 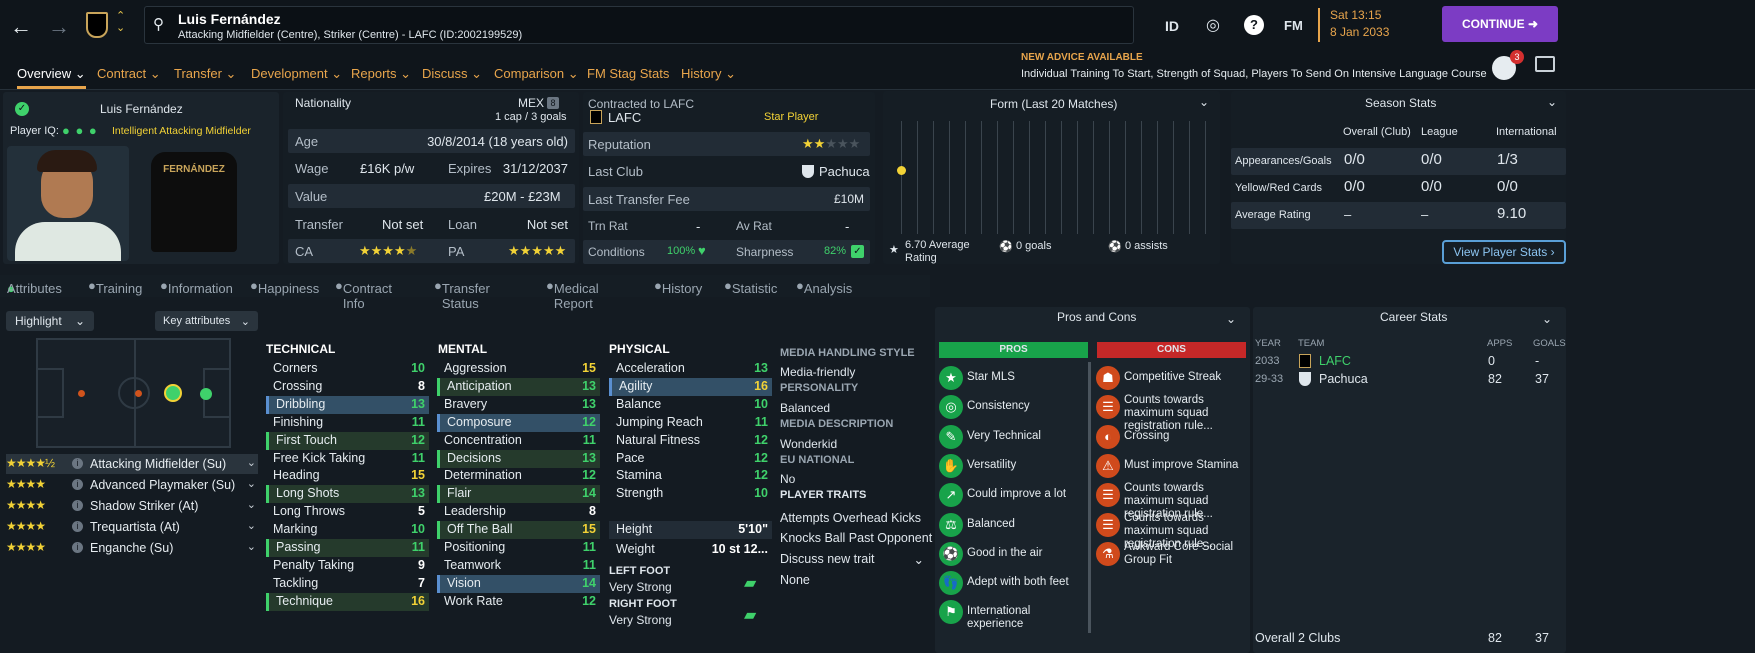 What do you see at coordinates (50, 321) in the screenshot?
I see `highlight-dropdown: Highlight ⌄` at bounding box center [50, 321].